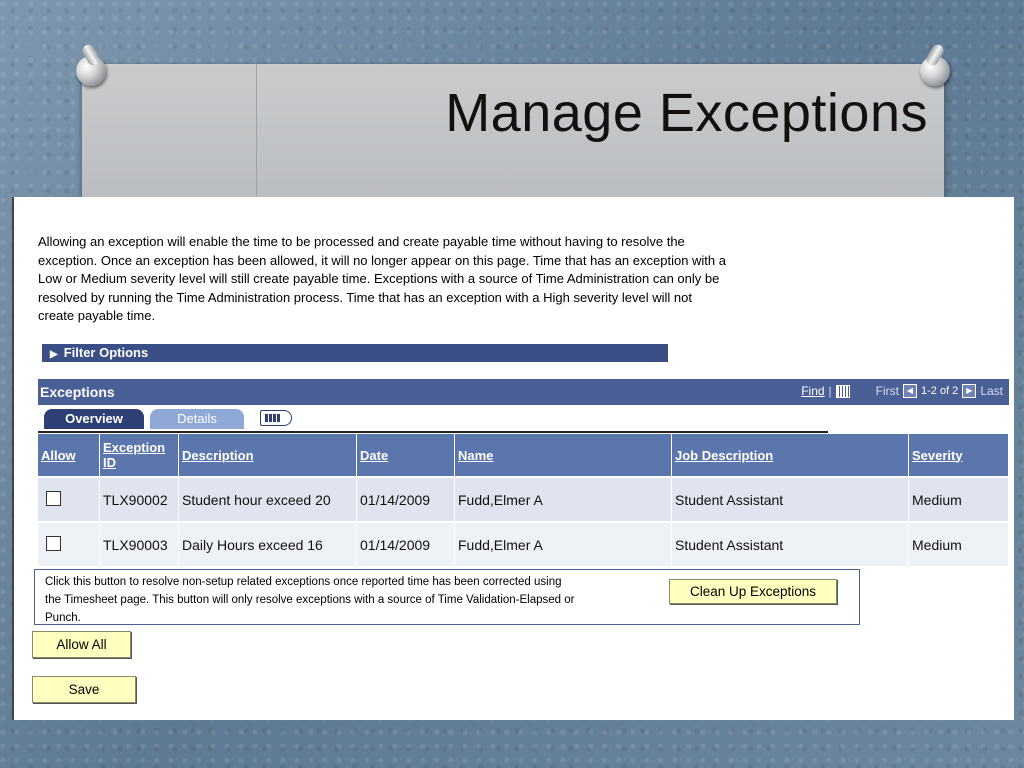 Image resolution: width=1024 pixels, height=768 pixels. I want to click on row-range: 1-2 of 2, so click(940, 391).